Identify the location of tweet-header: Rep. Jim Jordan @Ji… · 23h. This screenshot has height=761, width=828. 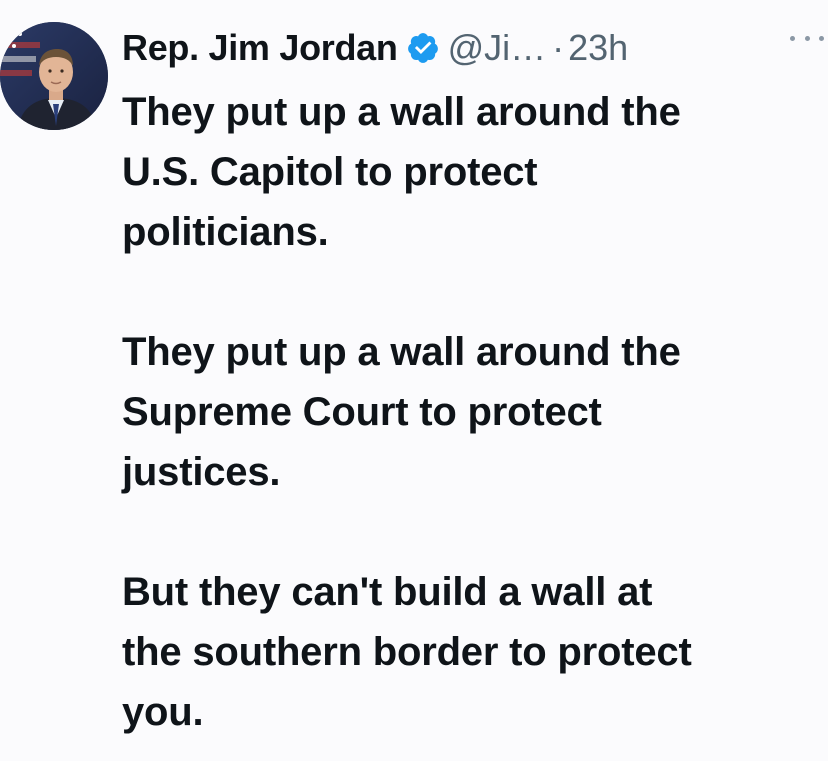
(375, 48).